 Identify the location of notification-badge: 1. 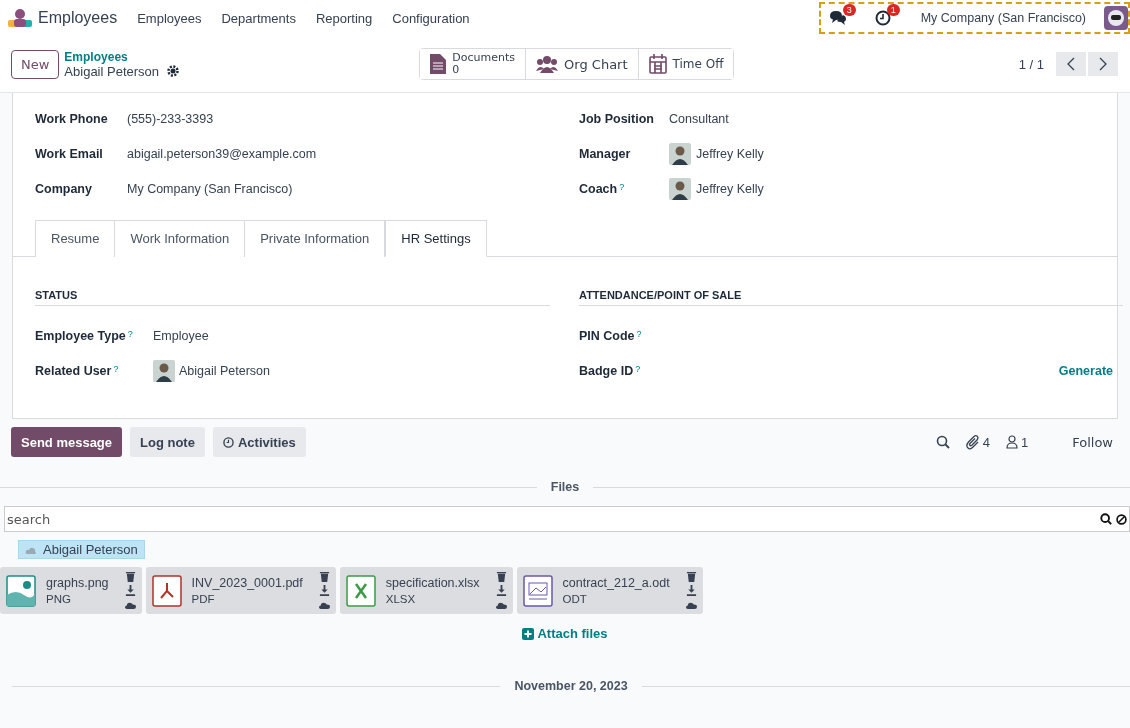
(893, 10).